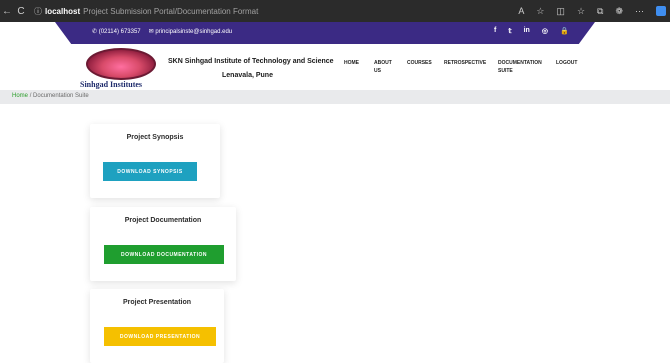 This screenshot has width=670, height=363. Describe the element at coordinates (639, 11) in the screenshot. I see `more-icon: ⋯` at that location.